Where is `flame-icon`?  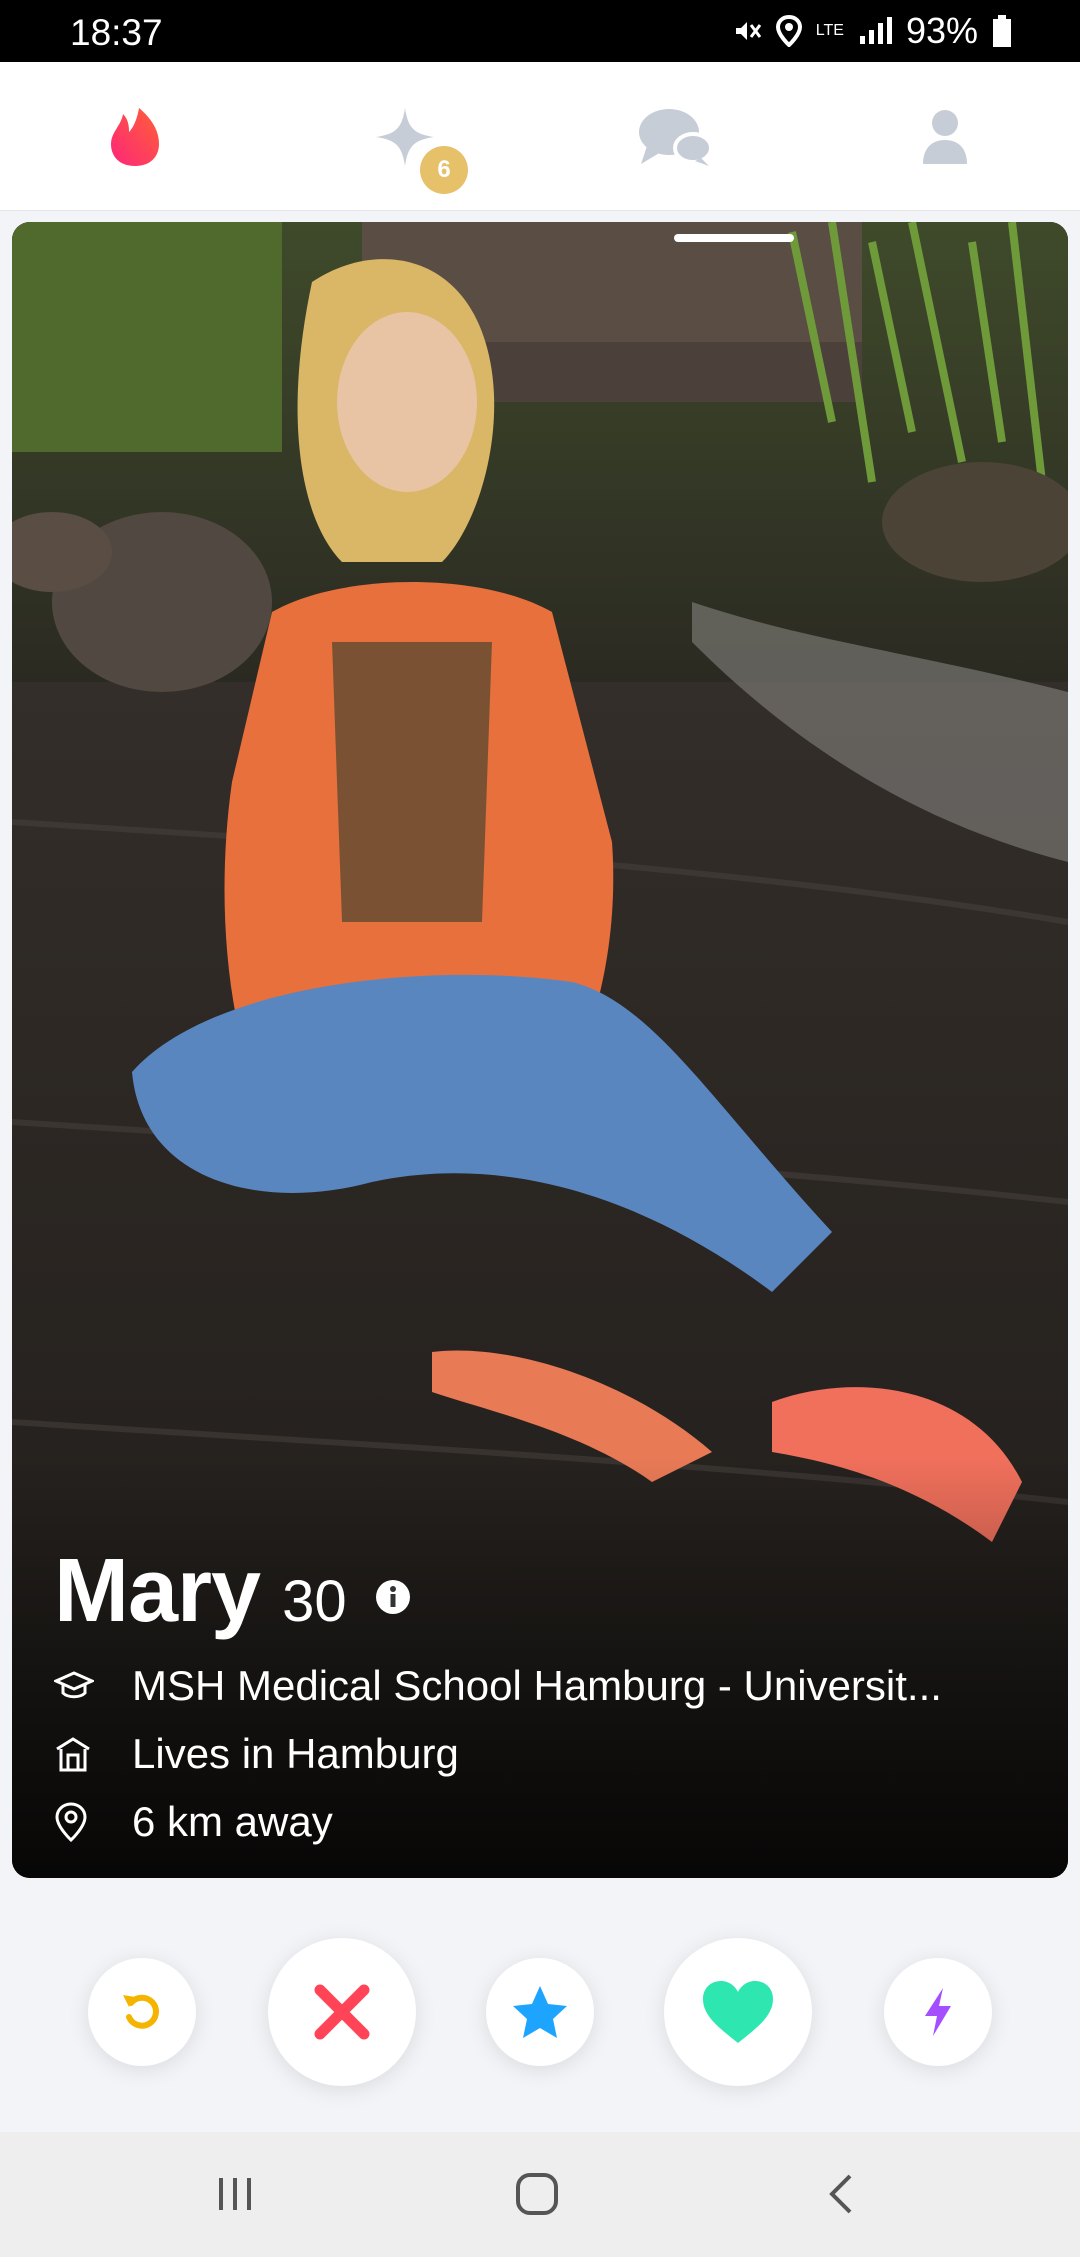
flame-icon is located at coordinates (135, 137).